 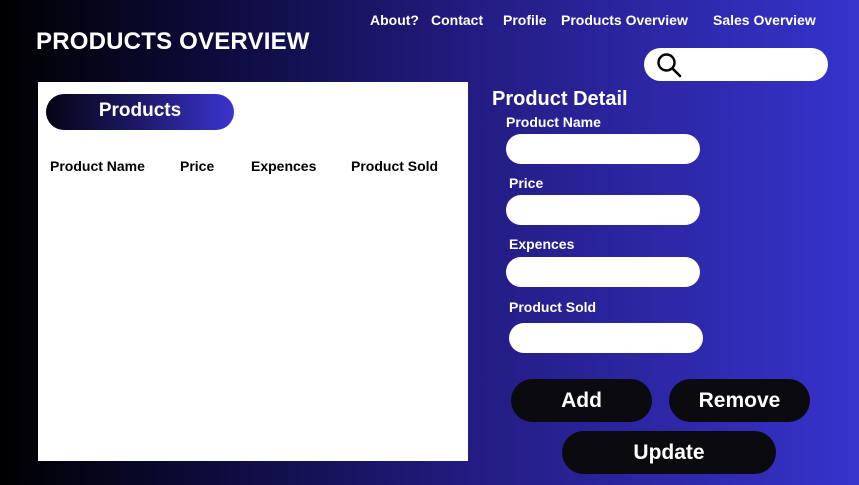 What do you see at coordinates (603, 149) in the screenshot?
I see `product-name-field` at bounding box center [603, 149].